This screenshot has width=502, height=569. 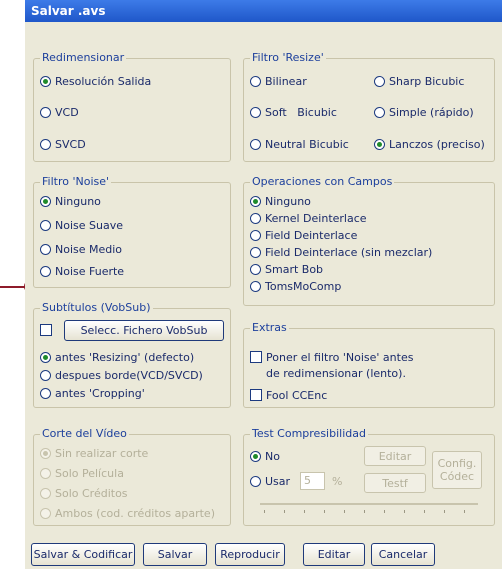 What do you see at coordinates (63, 144) in the screenshot?
I see `radio-svcd: SVCD` at bounding box center [63, 144].